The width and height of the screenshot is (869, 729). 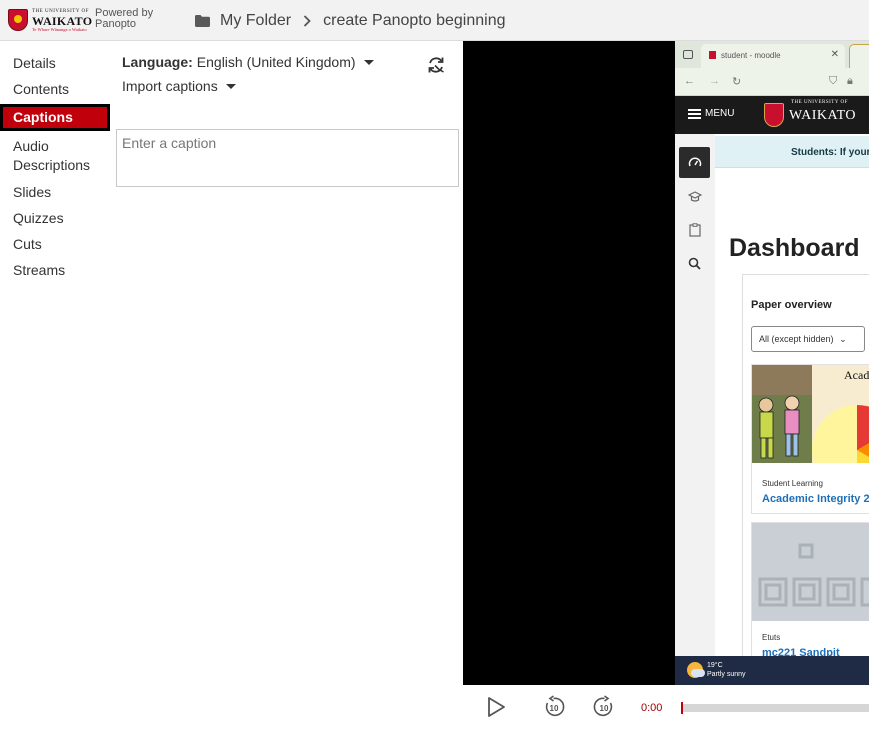 What do you see at coordinates (666, 707) in the screenshot?
I see `playback-controls: 10 10 0:00` at bounding box center [666, 707].